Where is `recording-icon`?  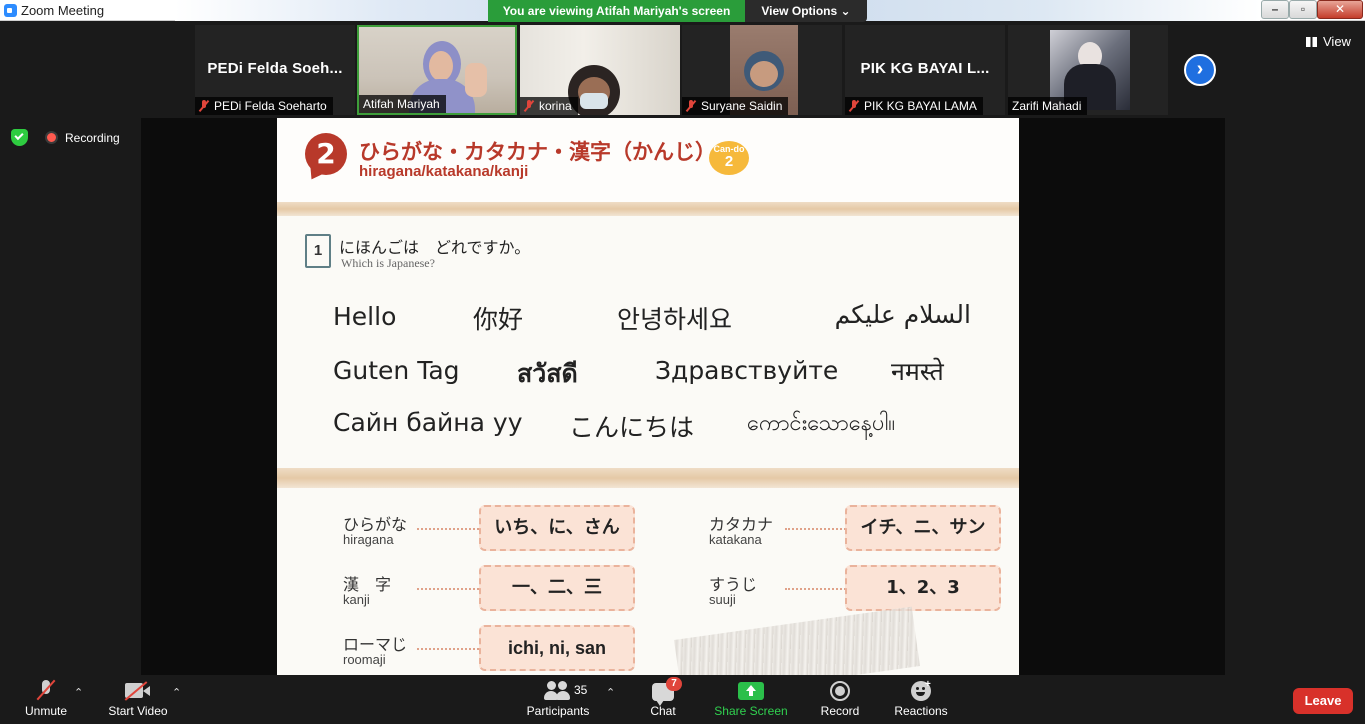
recording-icon is located at coordinates (51, 137).